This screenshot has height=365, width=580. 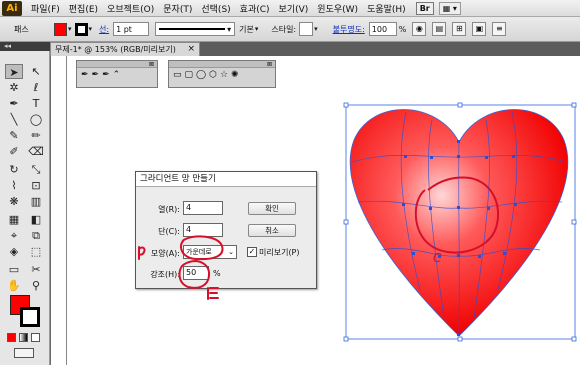 What do you see at coordinates (25, 46) in the screenshot?
I see `tools-panel-header: ◂◂` at bounding box center [25, 46].